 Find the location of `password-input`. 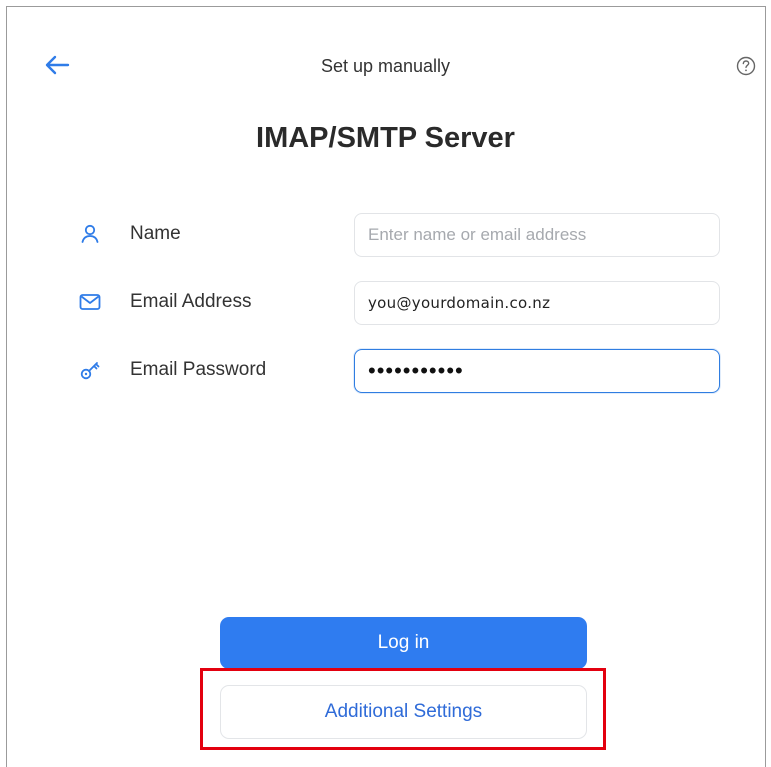

password-input is located at coordinates (537, 371).